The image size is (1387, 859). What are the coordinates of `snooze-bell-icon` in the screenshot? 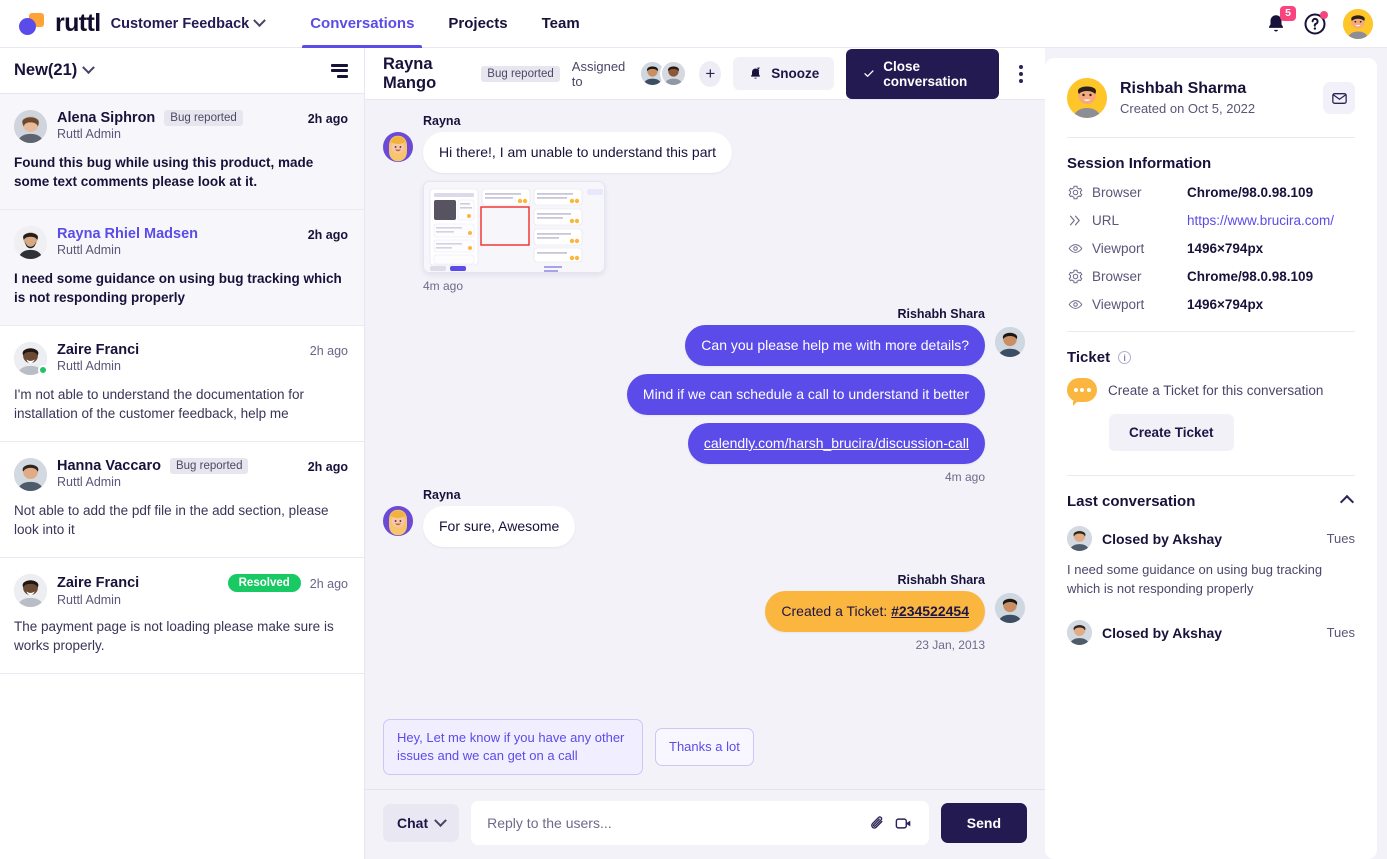 It's located at (756, 73).